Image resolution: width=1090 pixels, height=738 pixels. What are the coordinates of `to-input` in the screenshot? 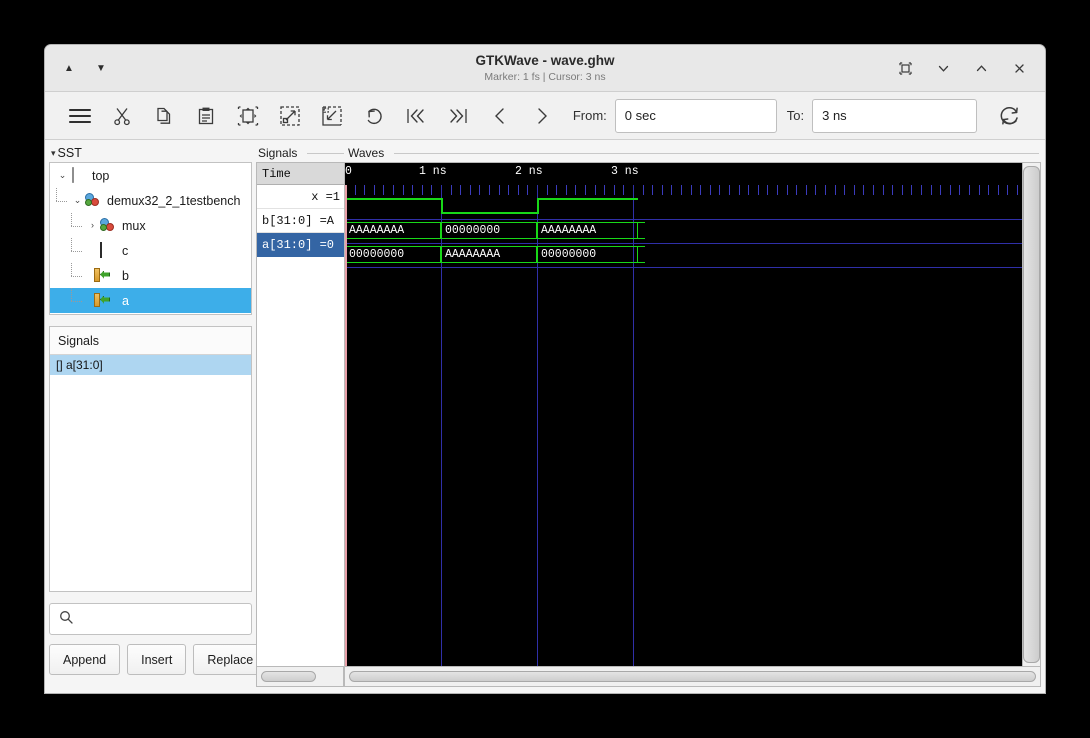 It's located at (895, 115).